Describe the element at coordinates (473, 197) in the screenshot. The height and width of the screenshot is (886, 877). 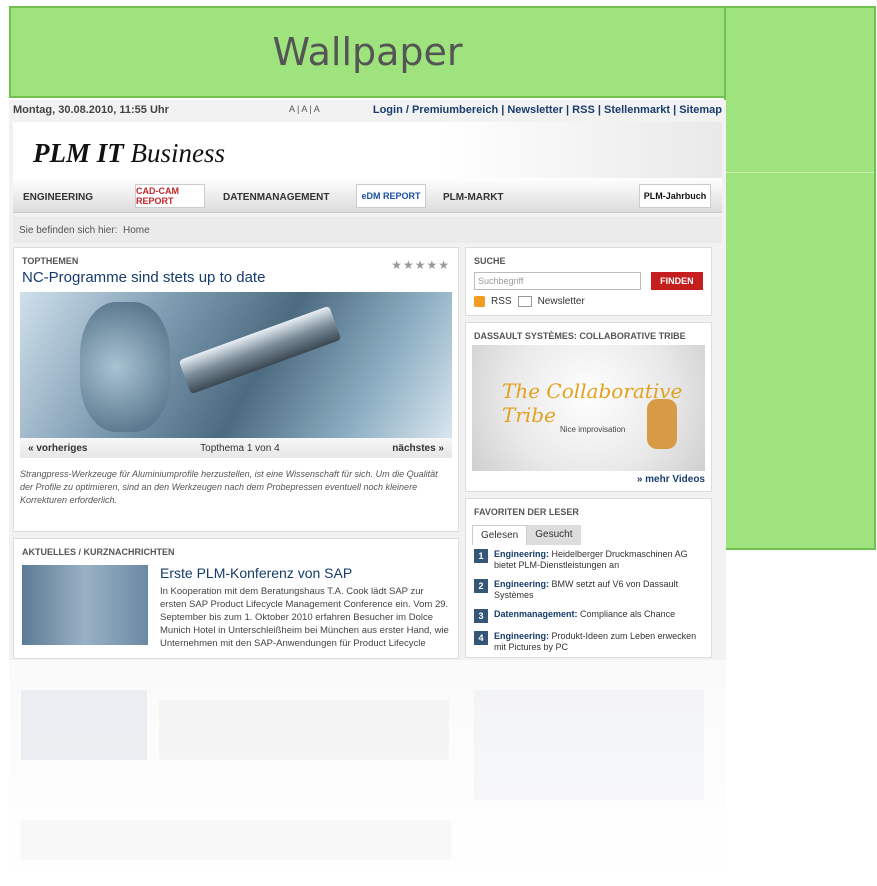
I see `nav-plm-markt: PLM-MARKT` at that location.